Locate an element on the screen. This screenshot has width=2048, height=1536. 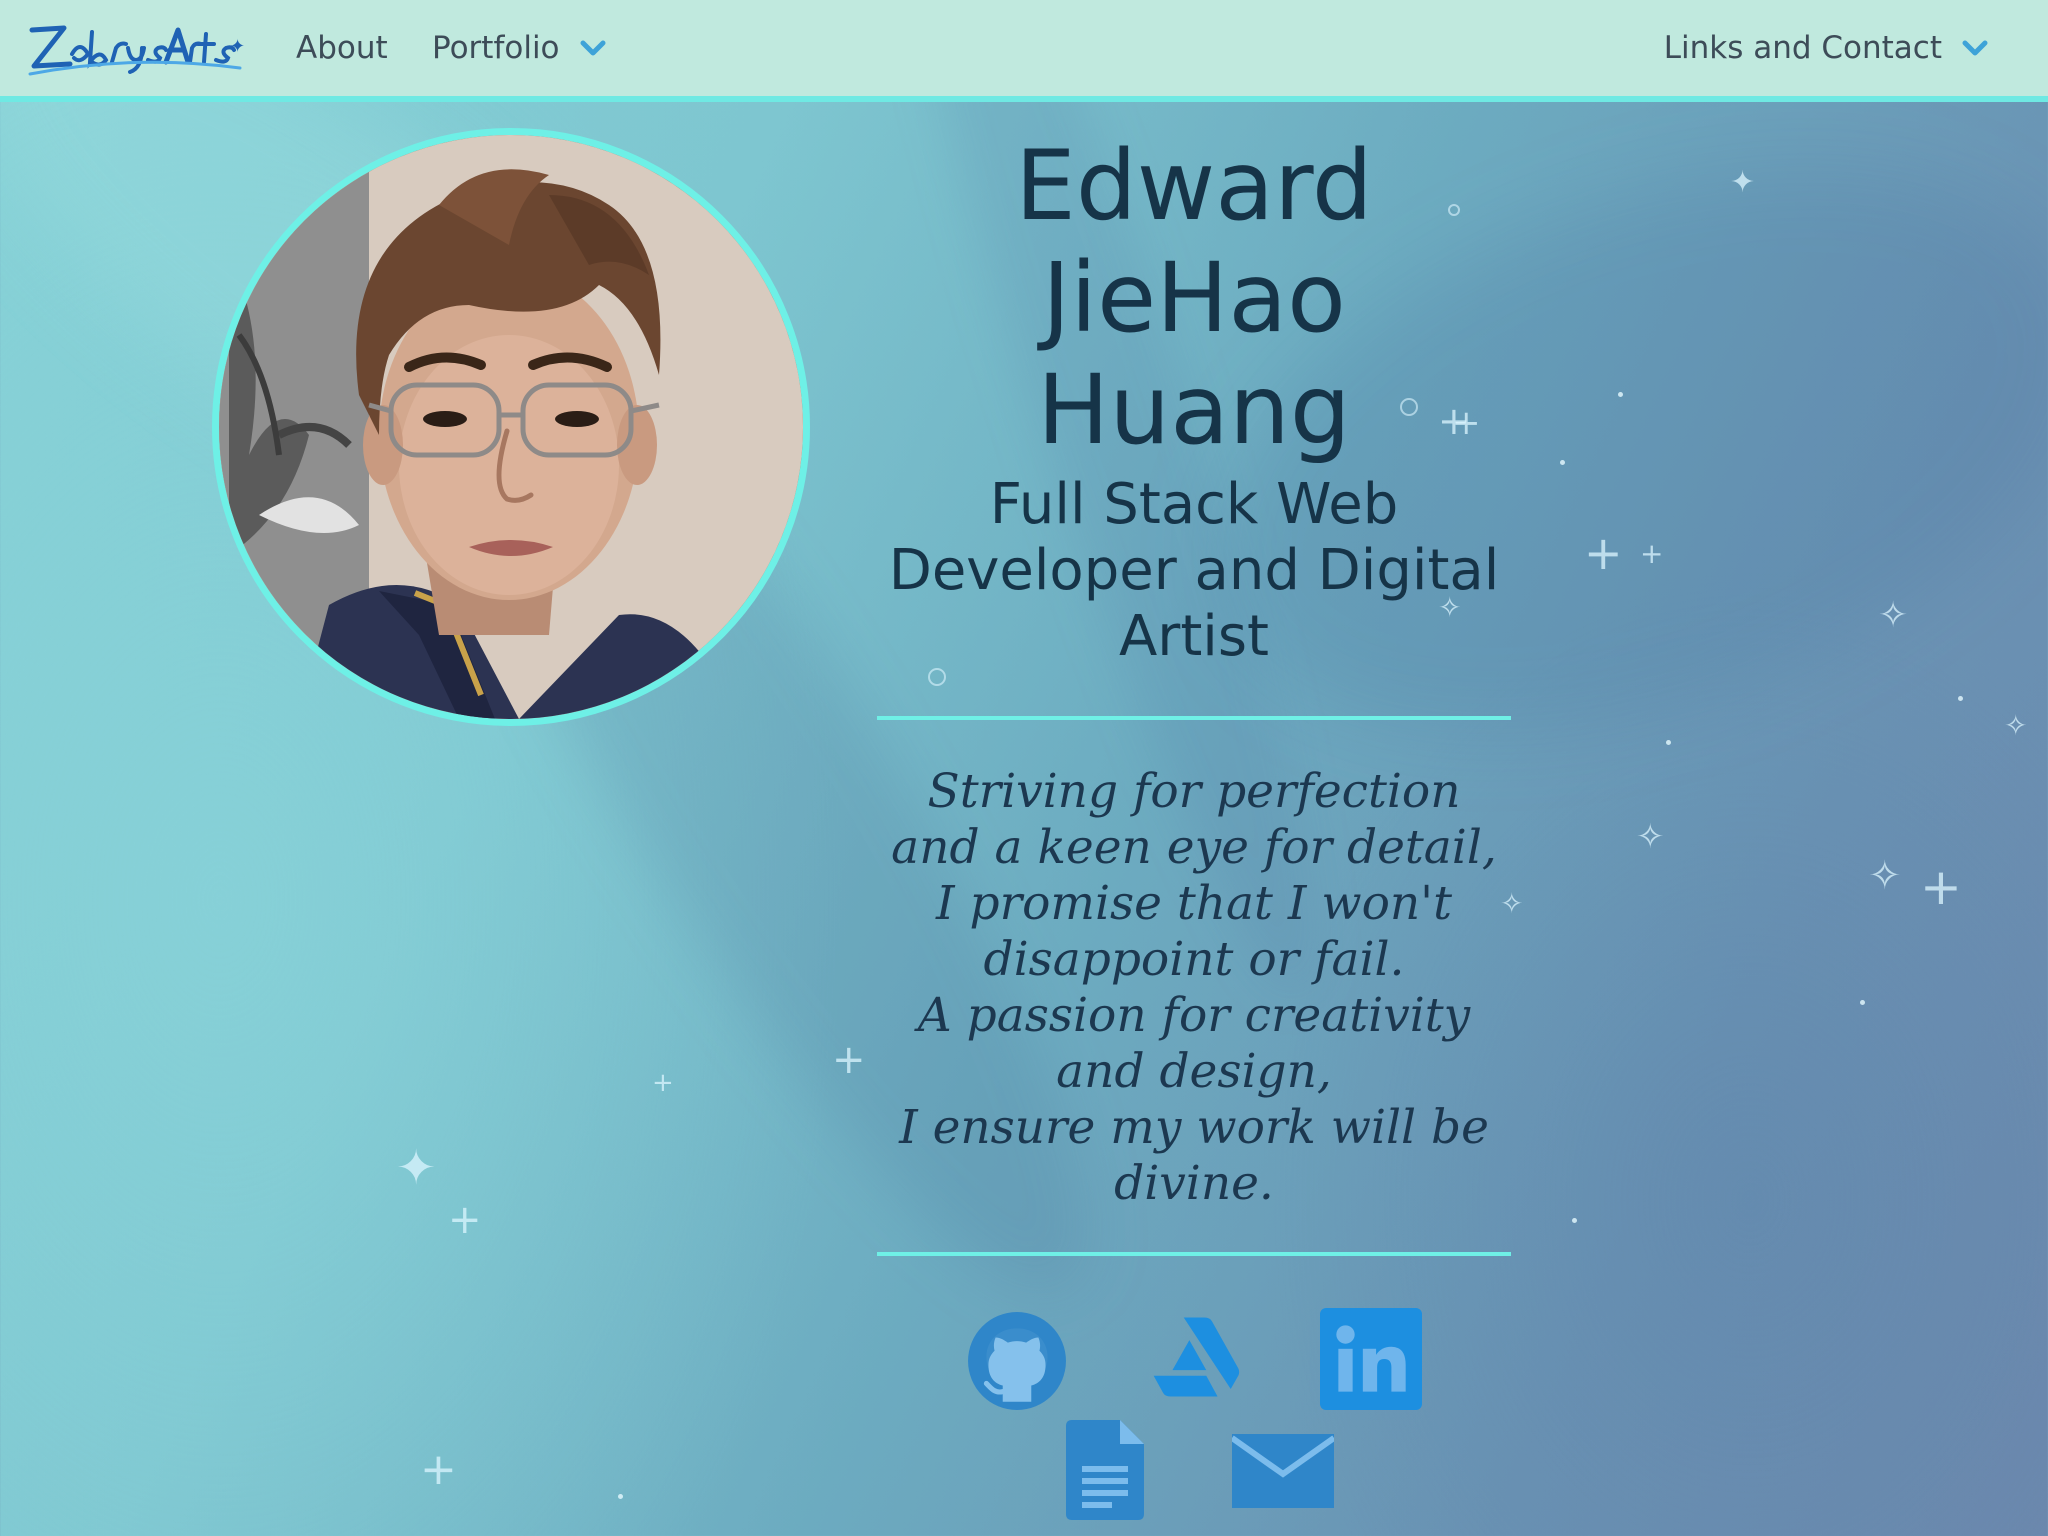
motto-line: and design, is located at coordinates (1194, 1071).